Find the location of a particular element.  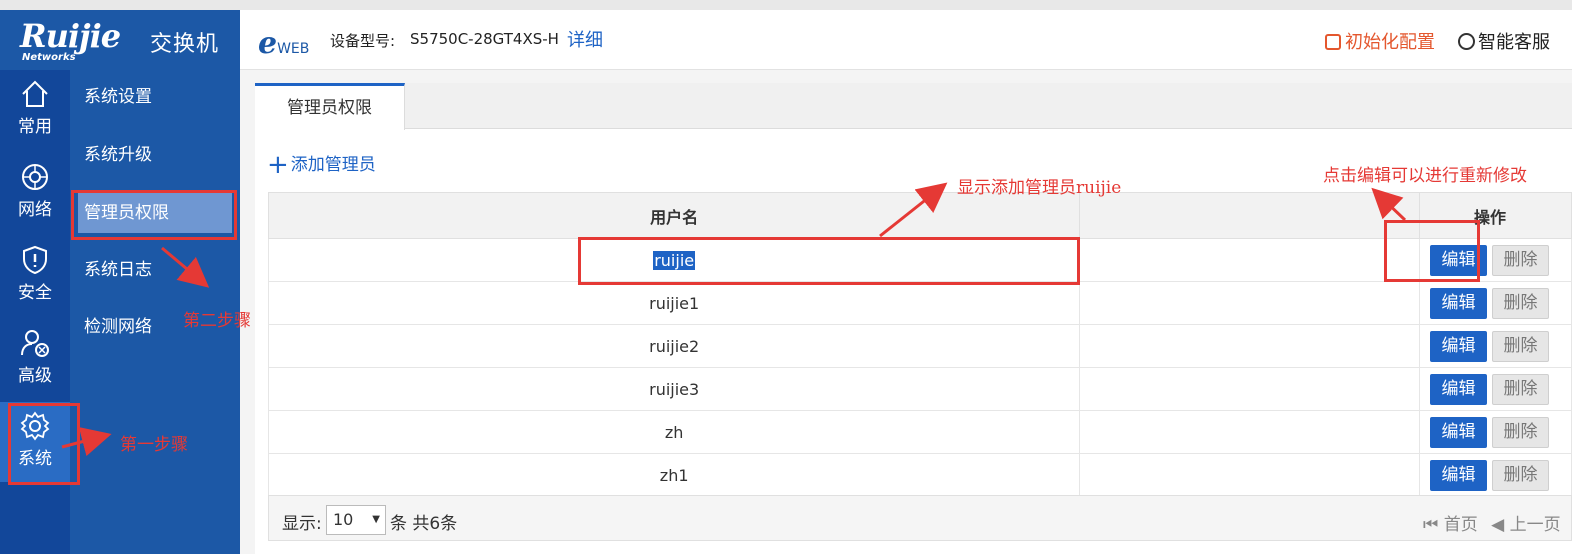

arrow-edit is located at coordinates (1389, 204).